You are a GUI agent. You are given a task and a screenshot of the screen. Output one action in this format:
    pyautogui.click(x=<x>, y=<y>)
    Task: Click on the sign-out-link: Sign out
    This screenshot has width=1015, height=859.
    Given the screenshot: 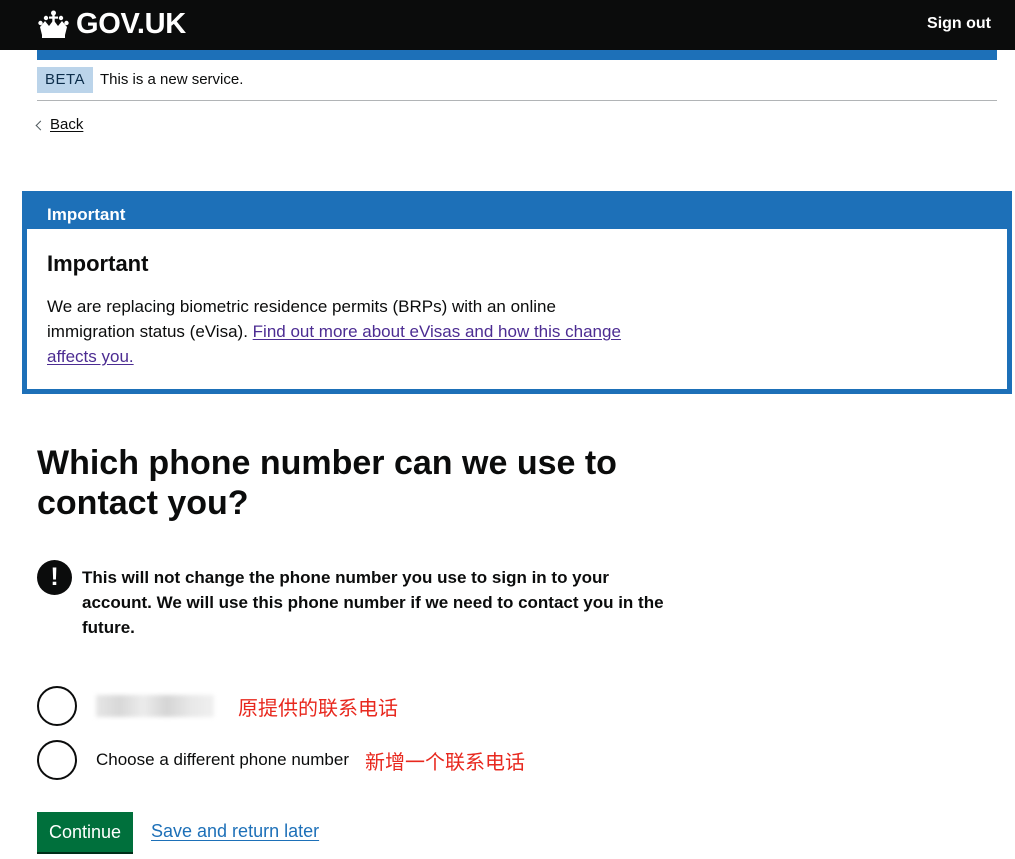 What is the action you would take?
    pyautogui.click(x=959, y=24)
    